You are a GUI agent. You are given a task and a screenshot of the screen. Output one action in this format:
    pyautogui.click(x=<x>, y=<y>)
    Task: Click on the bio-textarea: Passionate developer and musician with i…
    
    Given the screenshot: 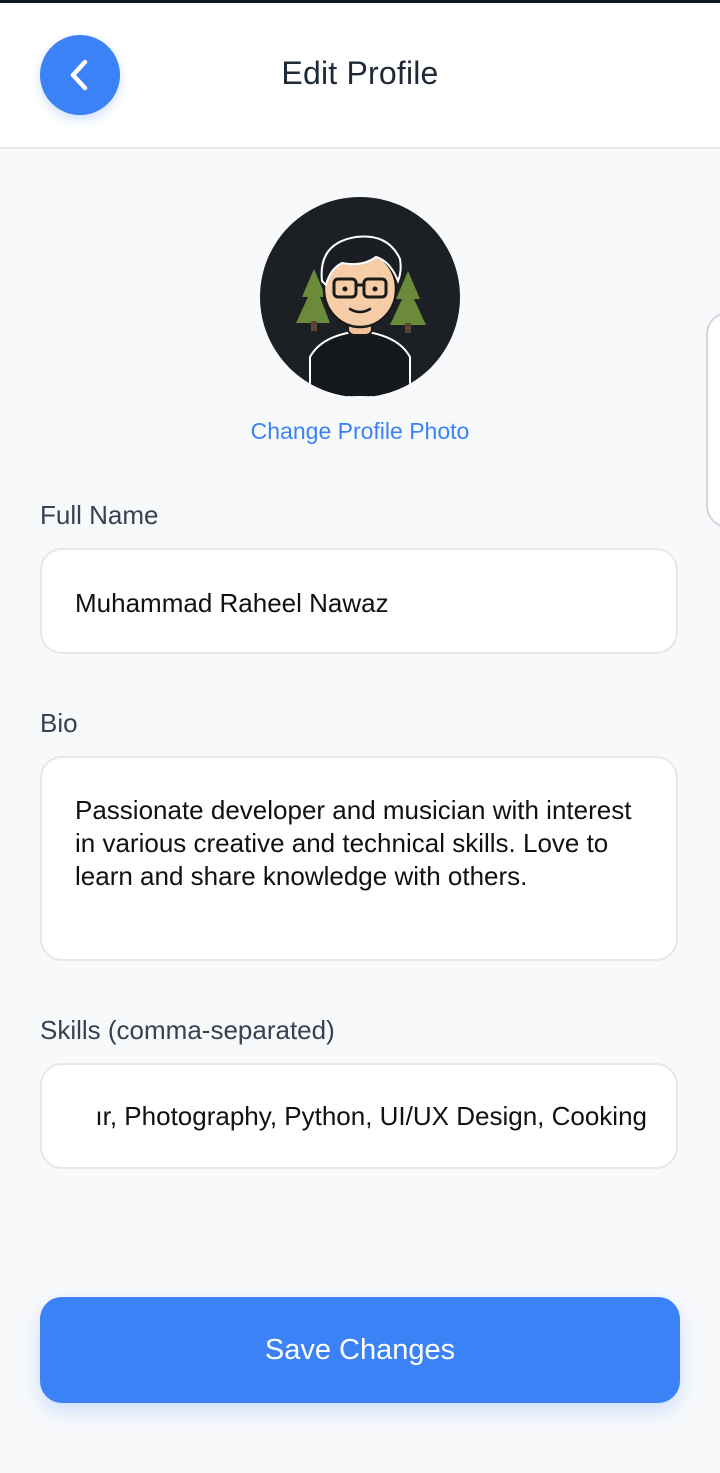 What is the action you would take?
    pyautogui.click(x=359, y=858)
    